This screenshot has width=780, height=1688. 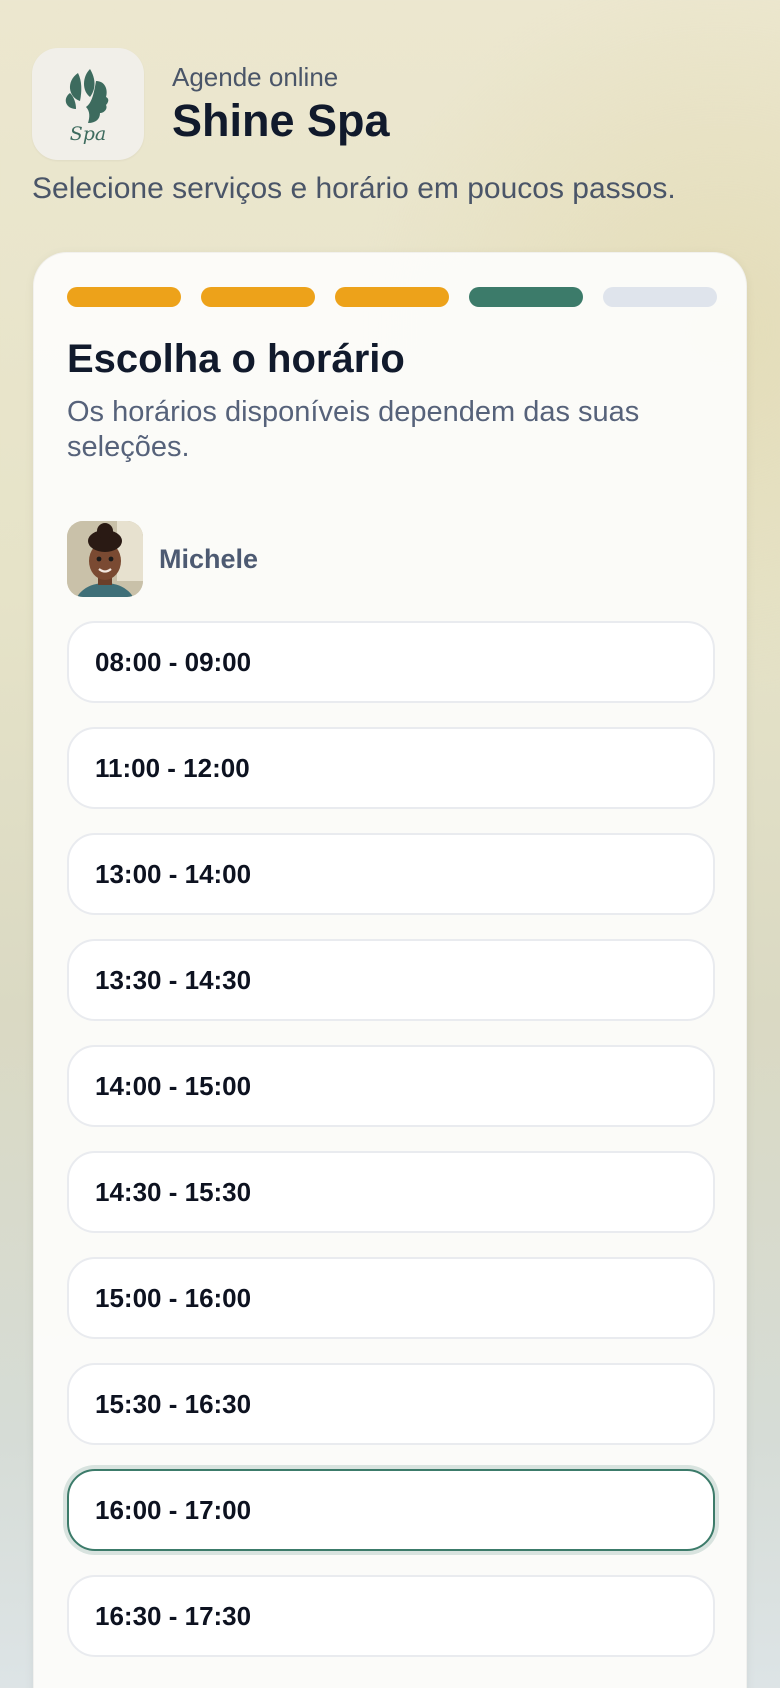 I want to click on time-slot-button: 14:00 - 15:00, so click(x=391, y=1086).